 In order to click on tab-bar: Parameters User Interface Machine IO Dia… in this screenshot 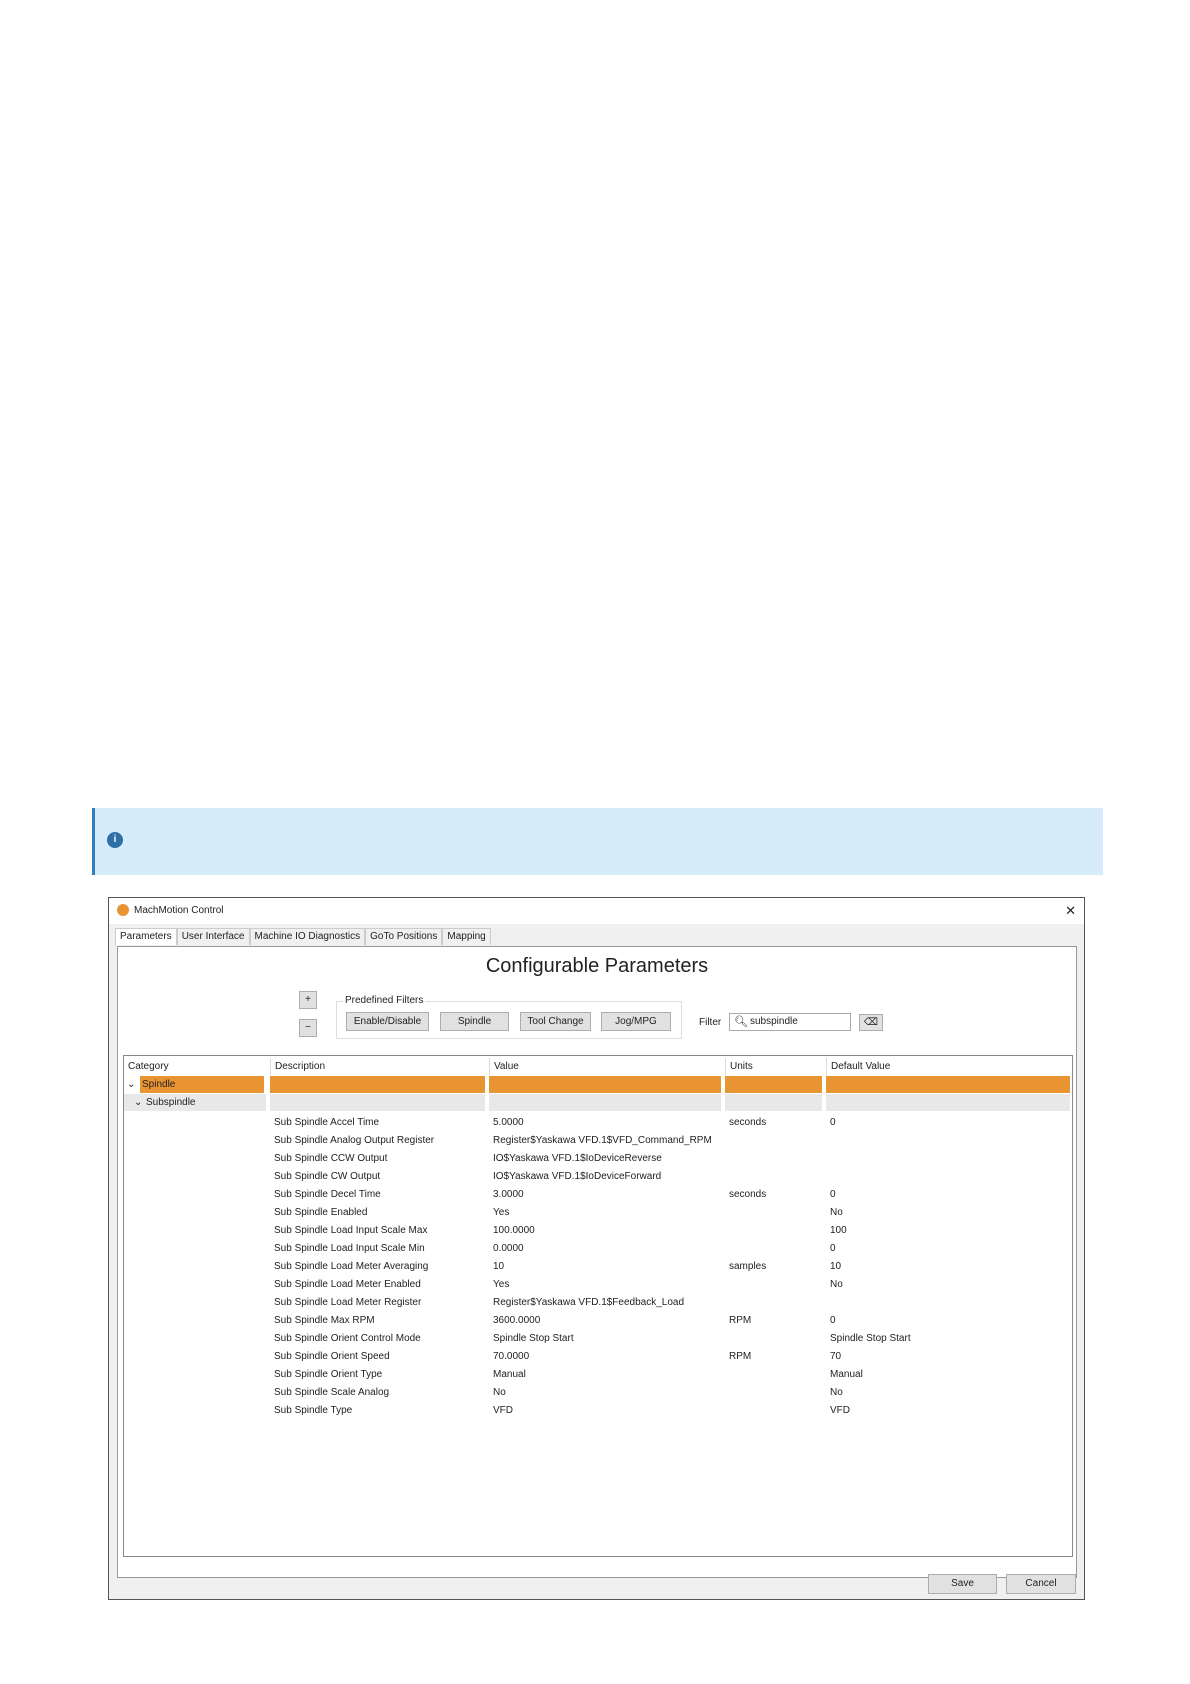, I will do `click(303, 936)`.